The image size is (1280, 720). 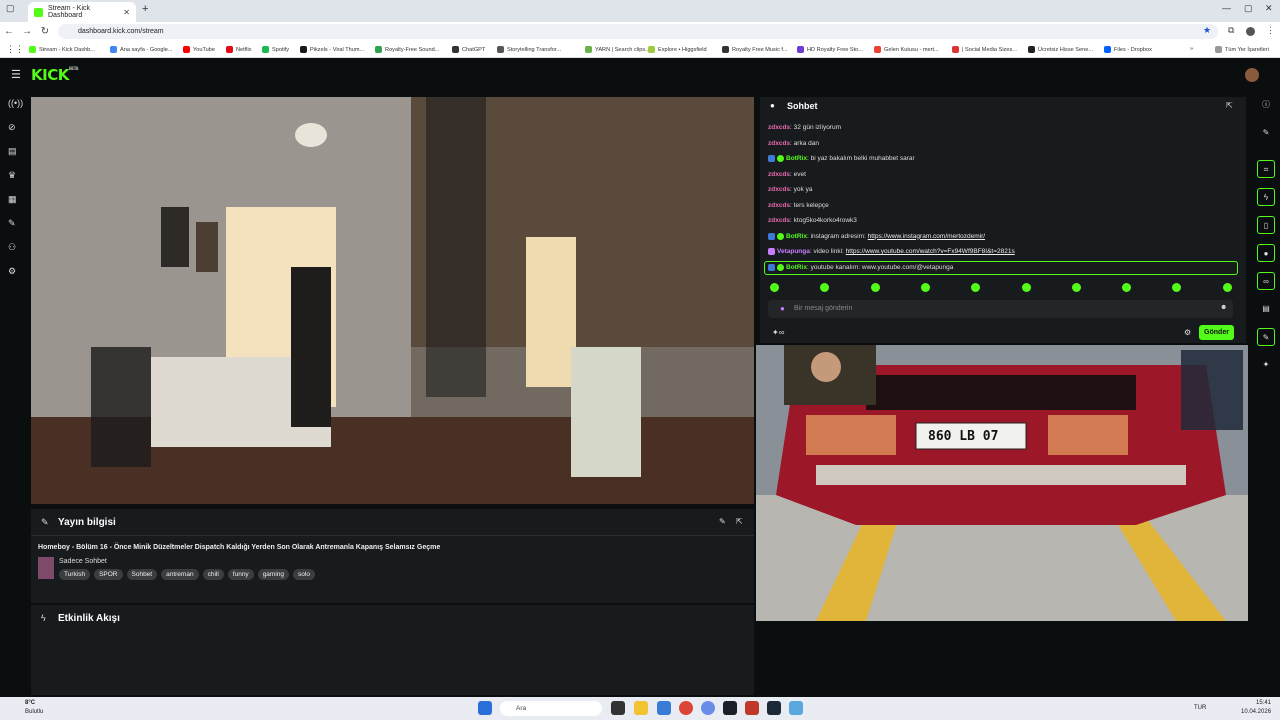 I want to click on minimize-icon: —, so click(x=1226, y=8).